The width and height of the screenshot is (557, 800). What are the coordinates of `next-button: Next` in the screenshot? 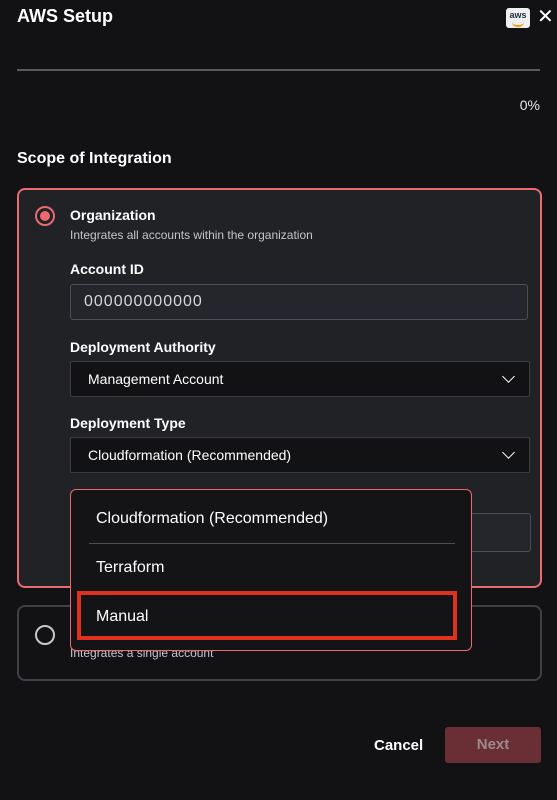 It's located at (493, 745).